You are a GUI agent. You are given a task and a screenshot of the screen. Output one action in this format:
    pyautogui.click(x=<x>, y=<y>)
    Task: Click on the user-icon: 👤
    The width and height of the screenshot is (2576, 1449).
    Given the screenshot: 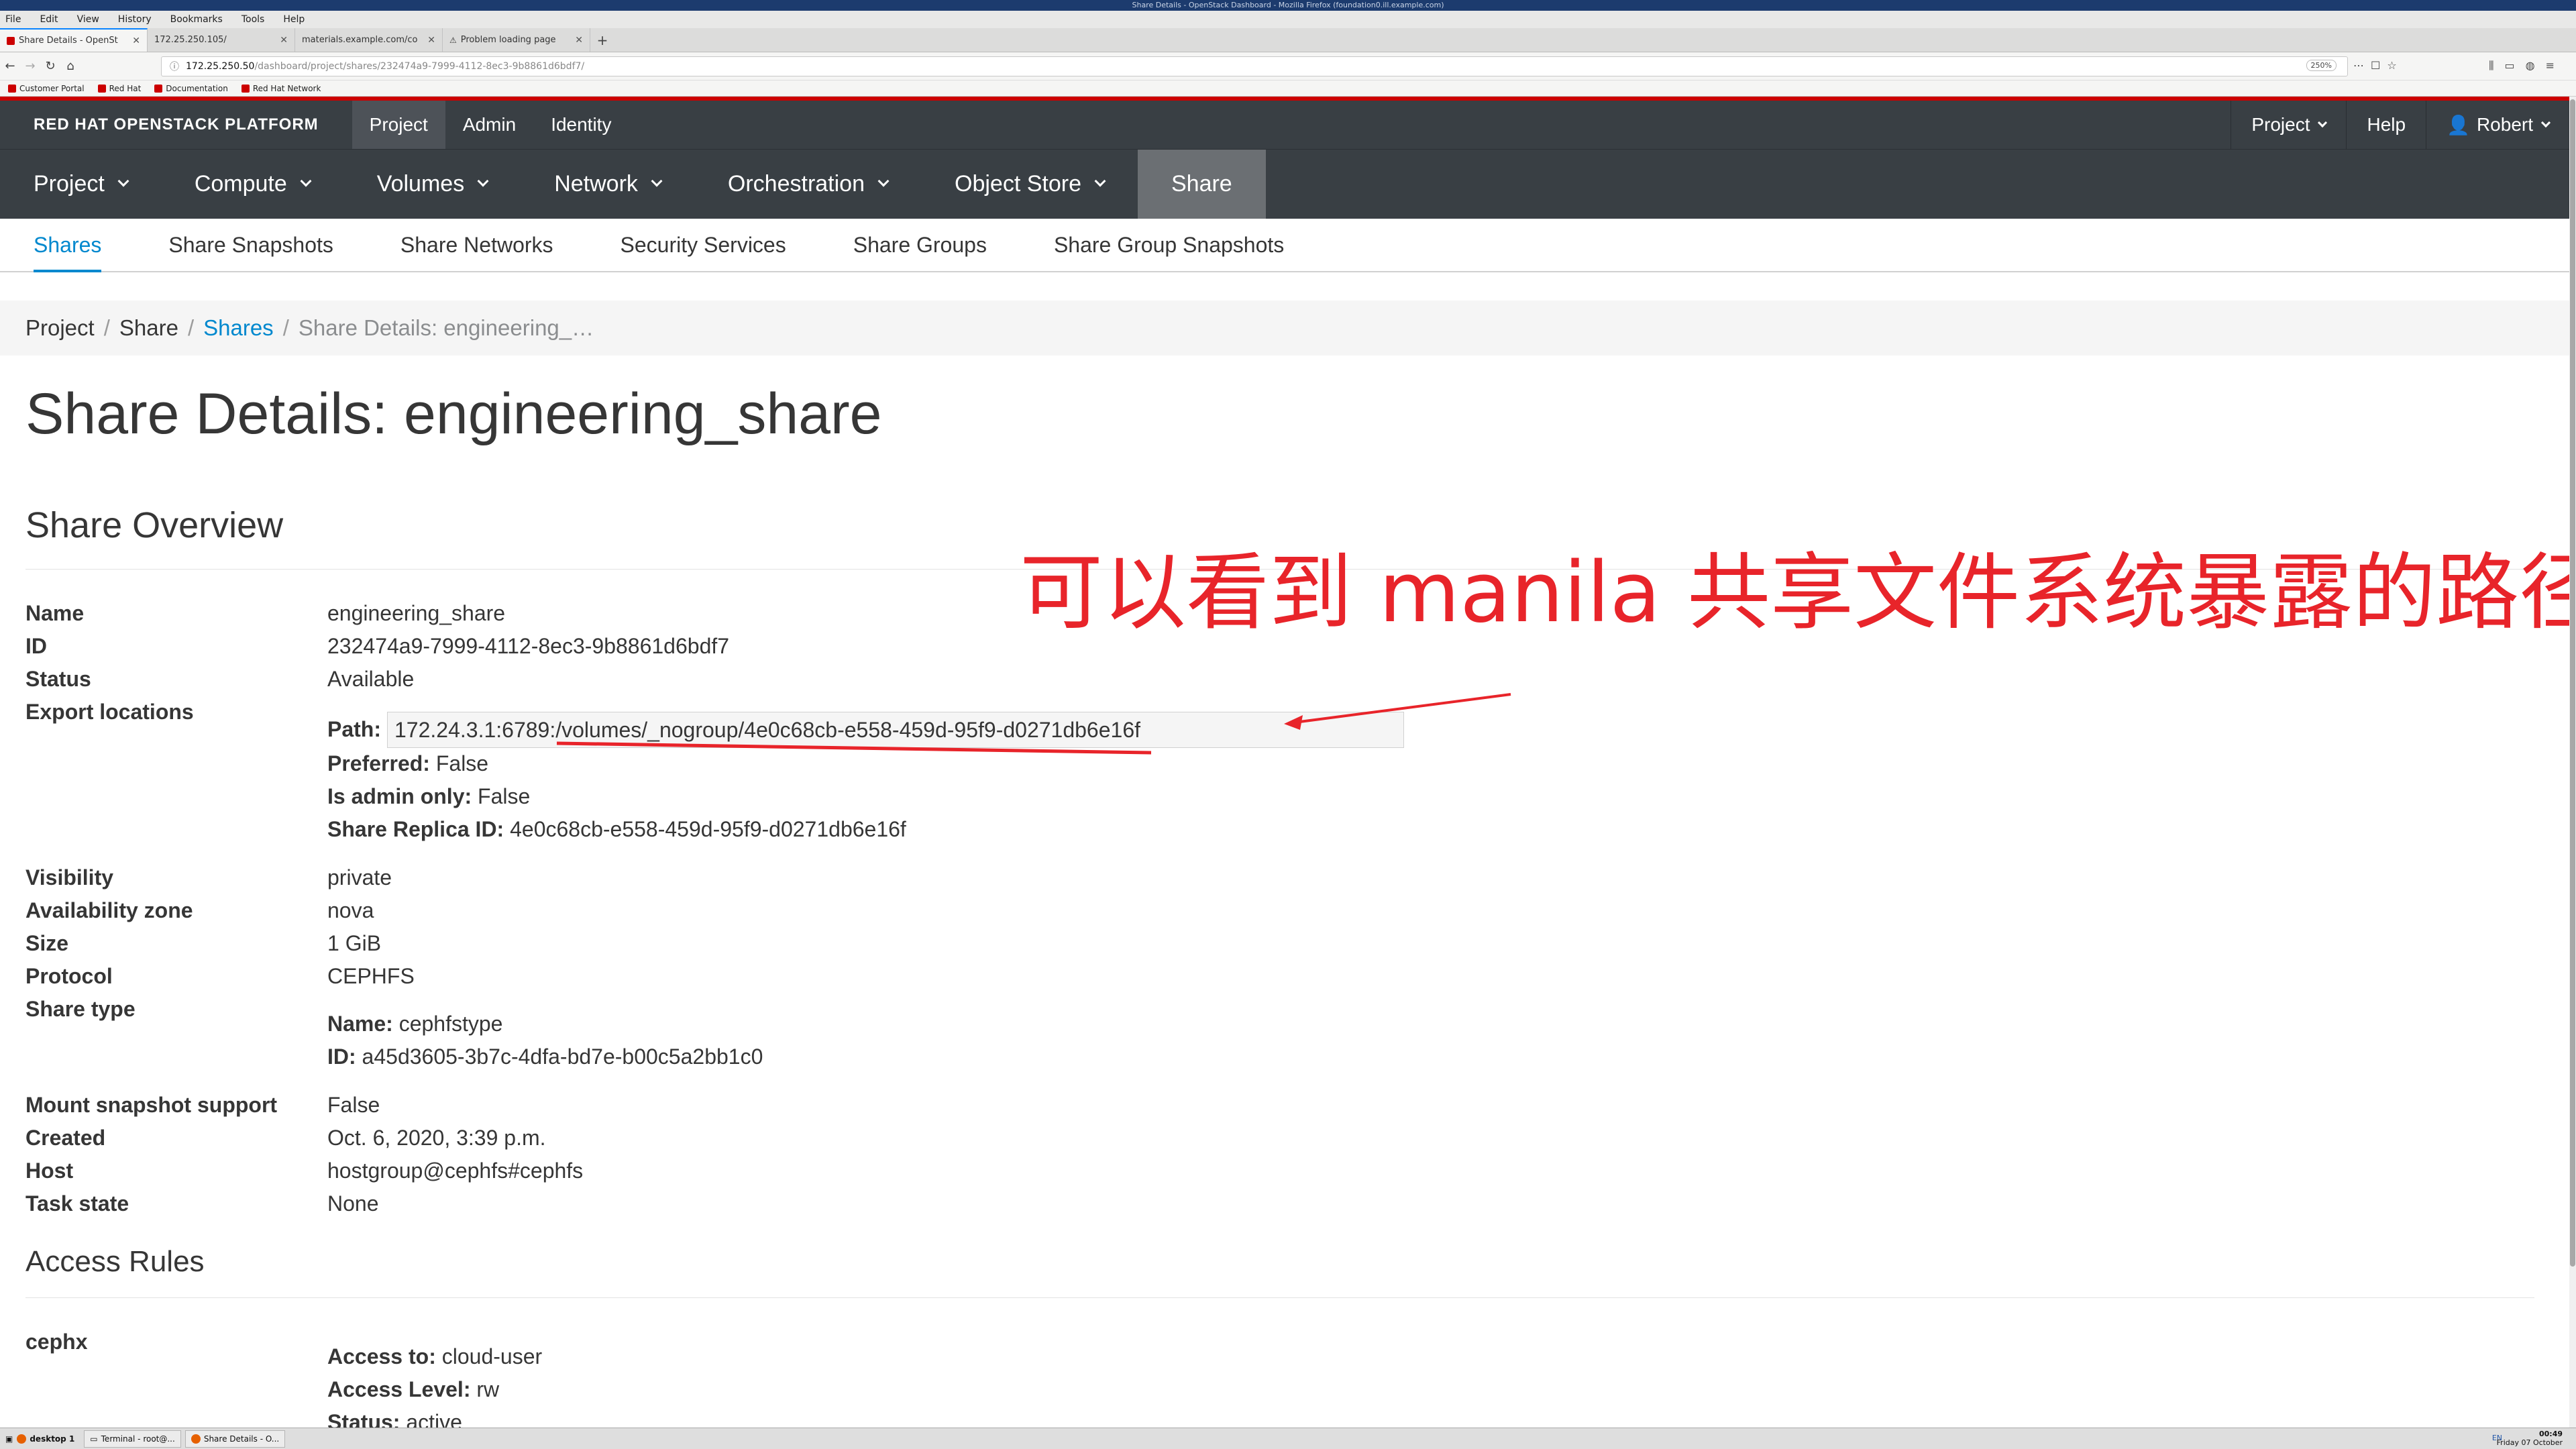 What is the action you would take?
    pyautogui.click(x=2458, y=125)
    